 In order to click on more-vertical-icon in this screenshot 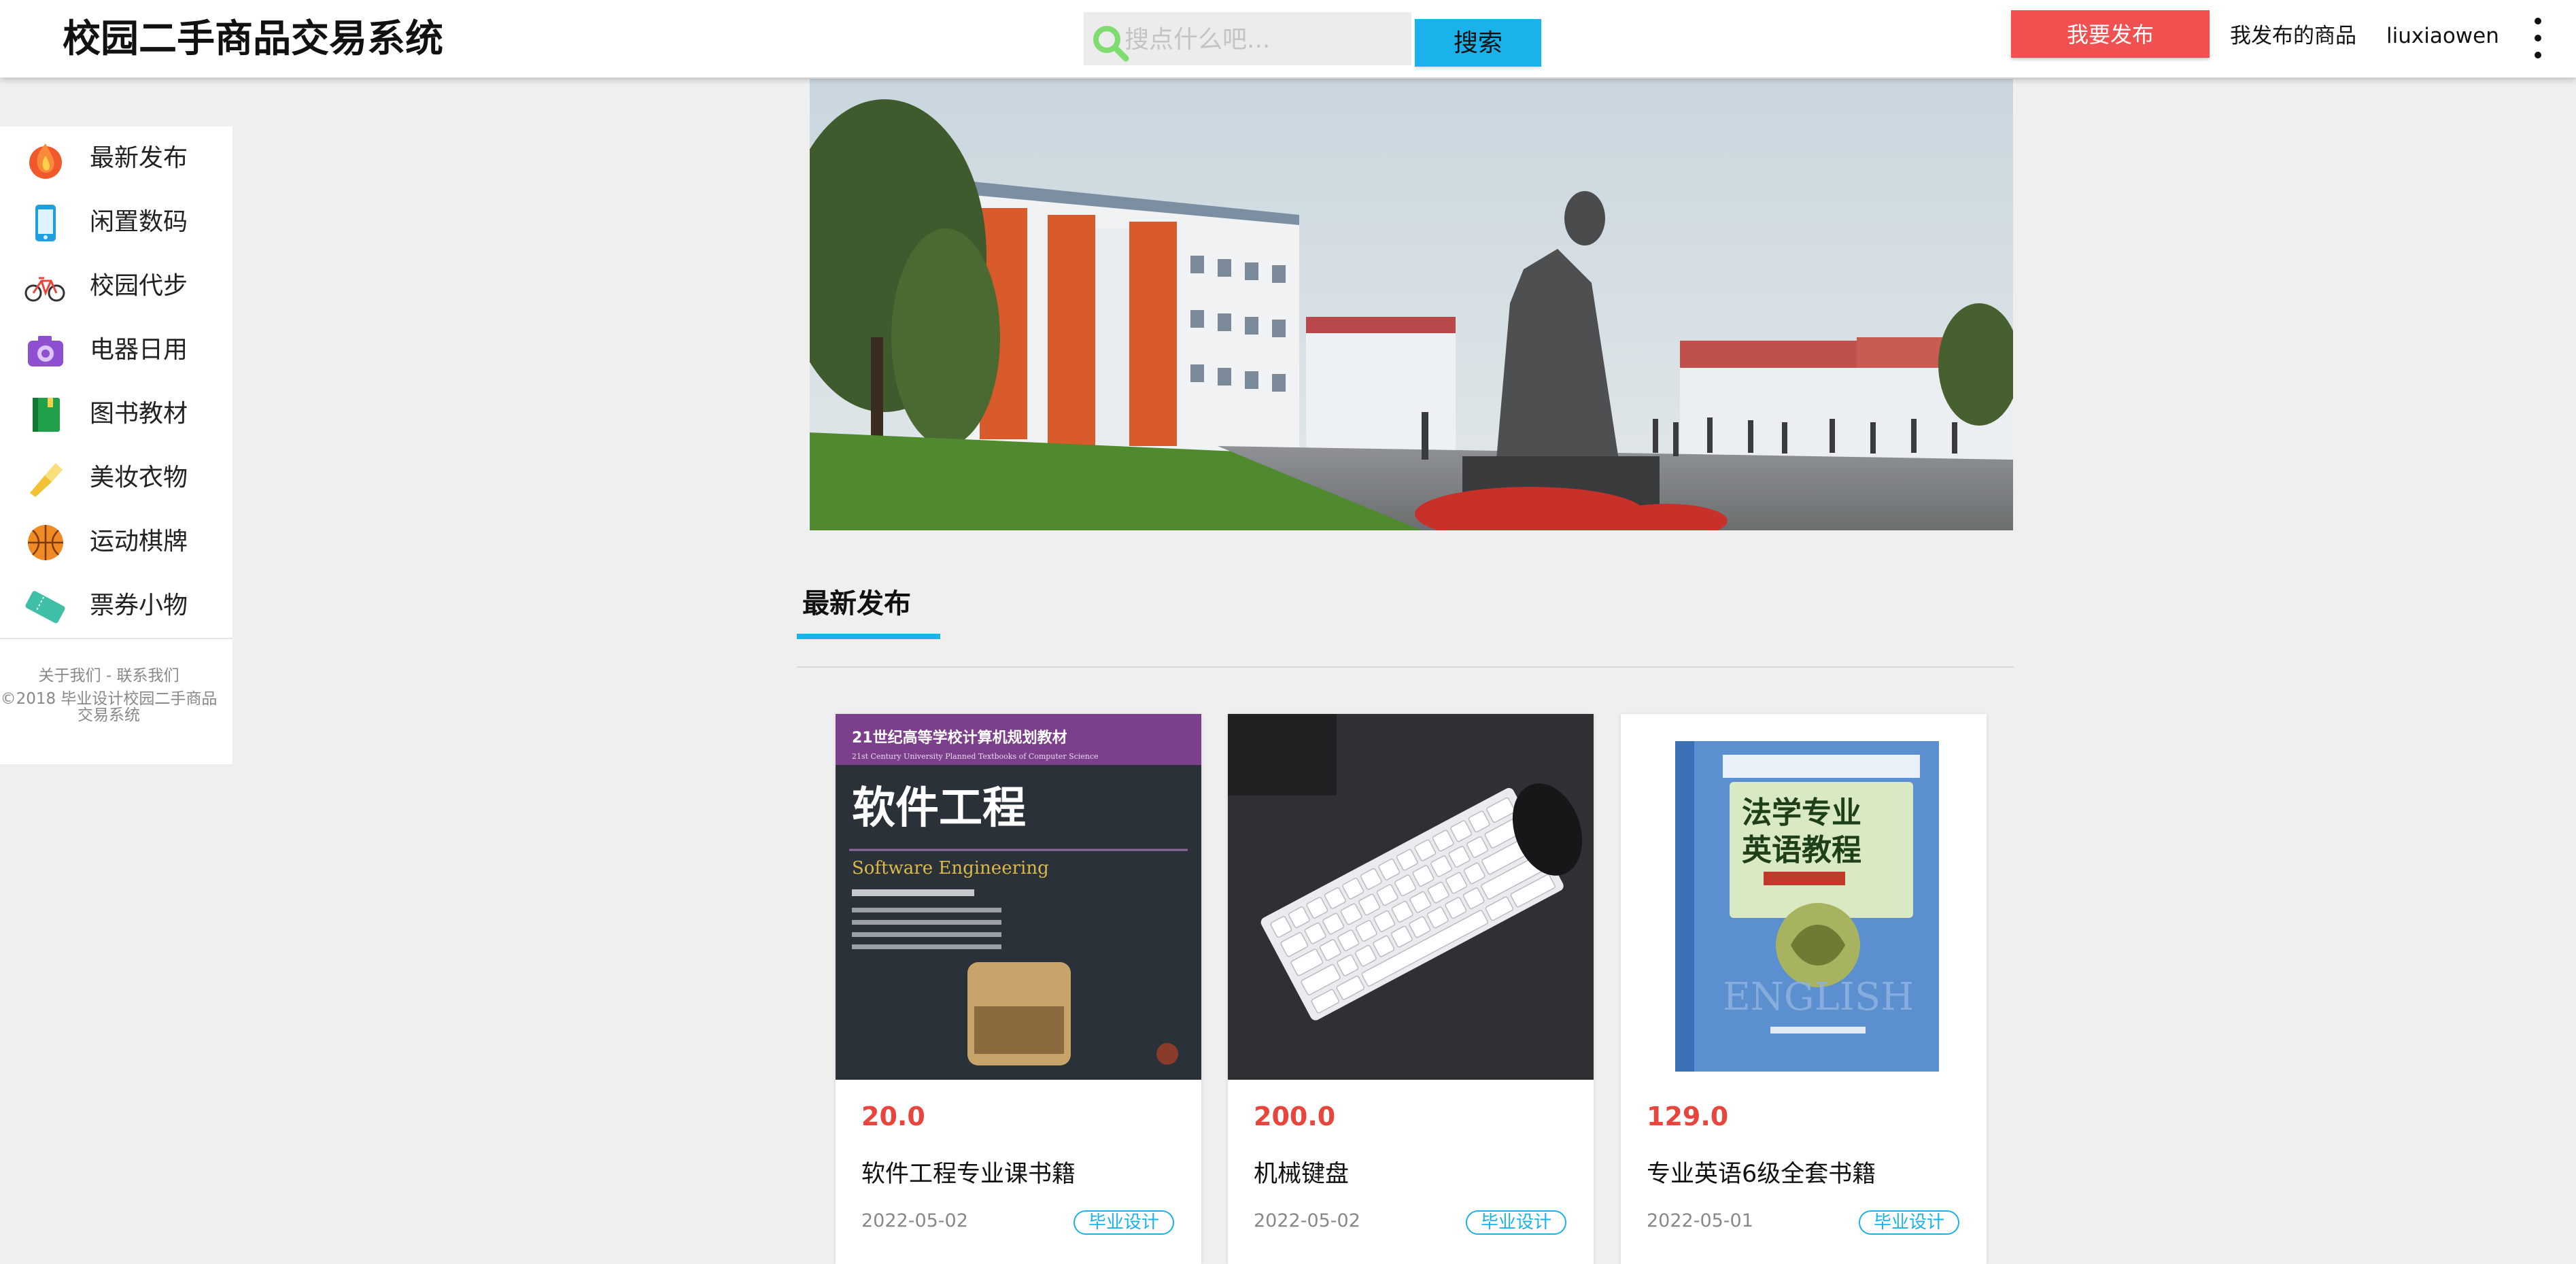, I will do `click(2537, 38)`.